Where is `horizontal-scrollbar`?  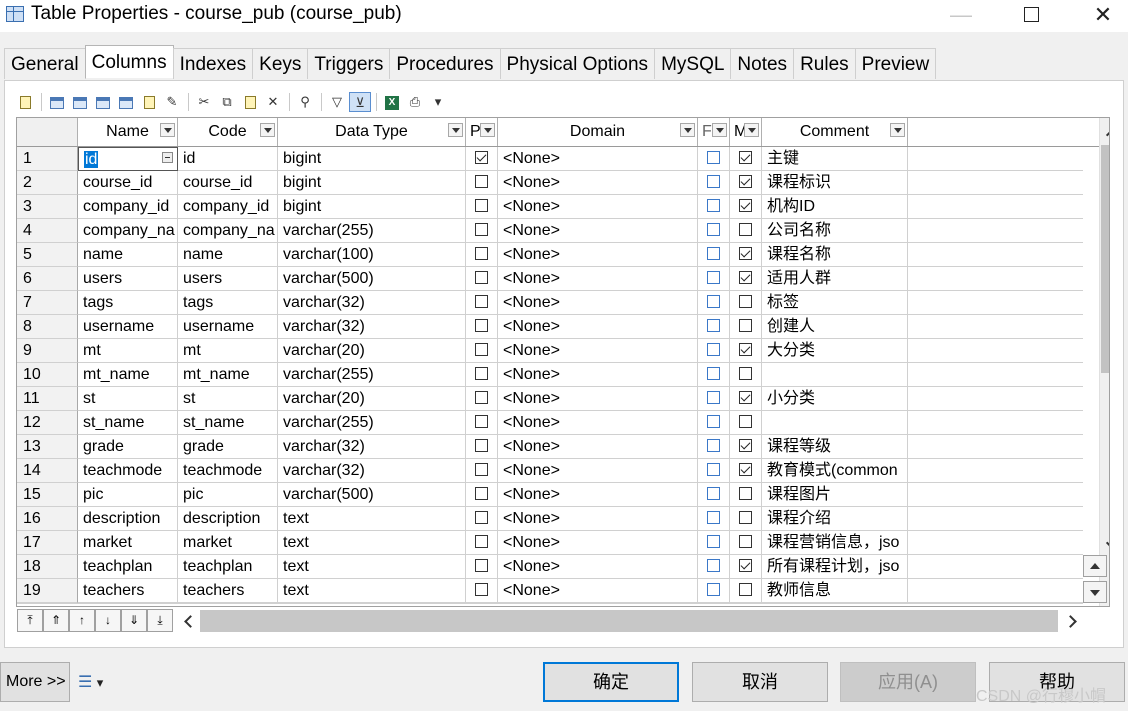
horizontal-scrollbar is located at coordinates (634, 621).